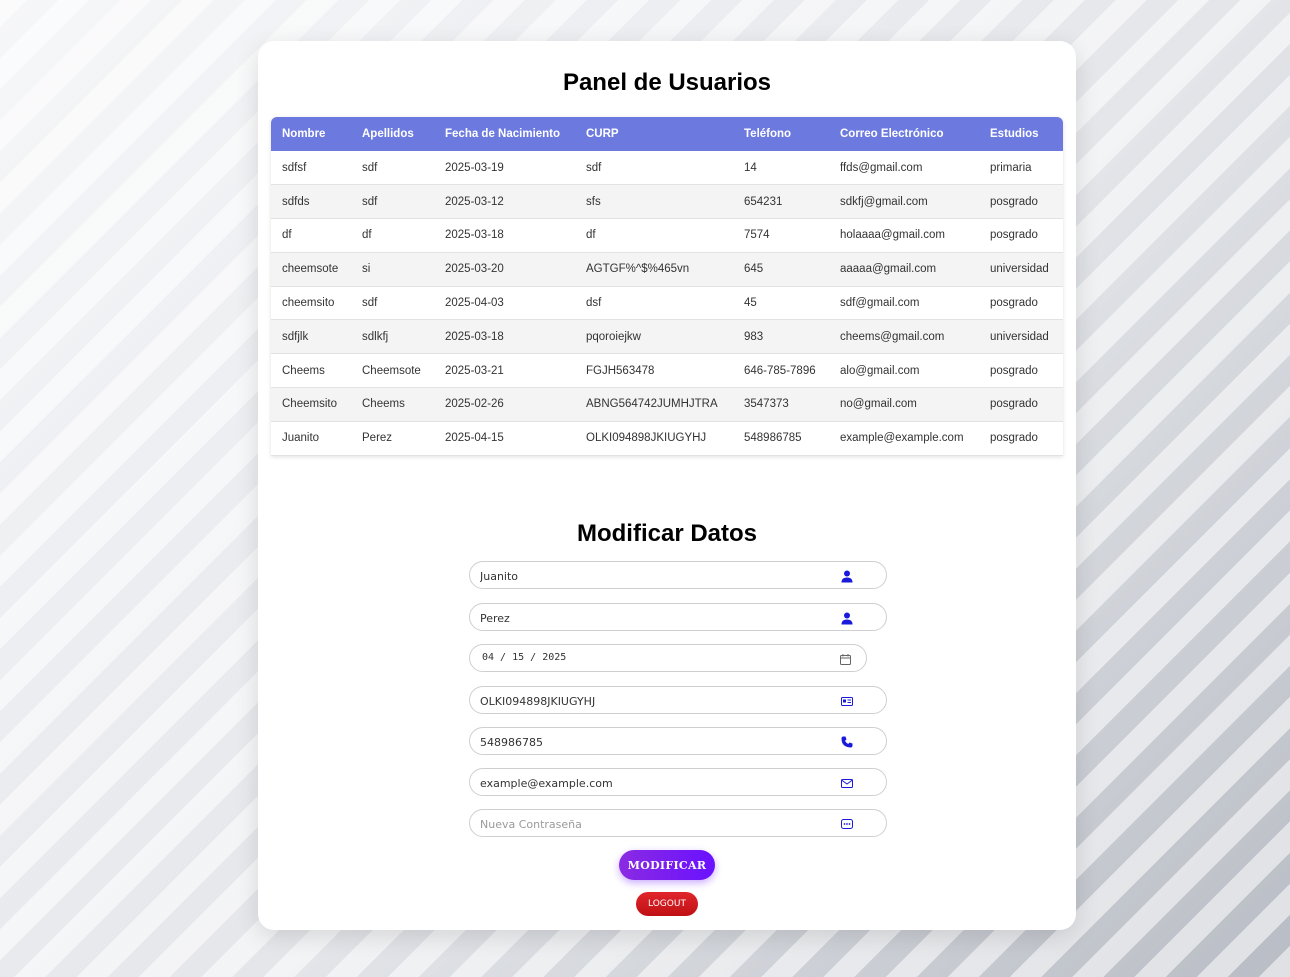  What do you see at coordinates (766, 404) in the screenshot?
I see `cell-telefono: 3547373` at bounding box center [766, 404].